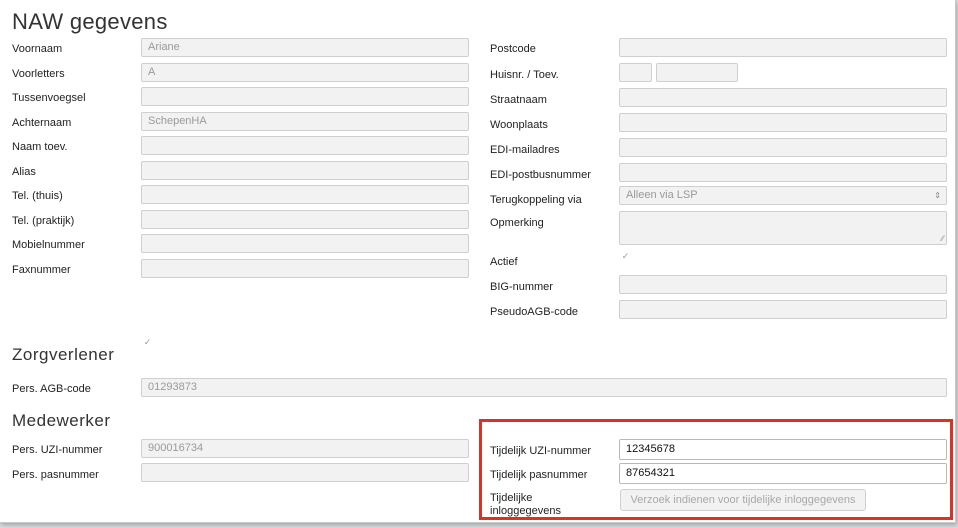 The image size is (958, 528). I want to click on big-field, so click(783, 284).